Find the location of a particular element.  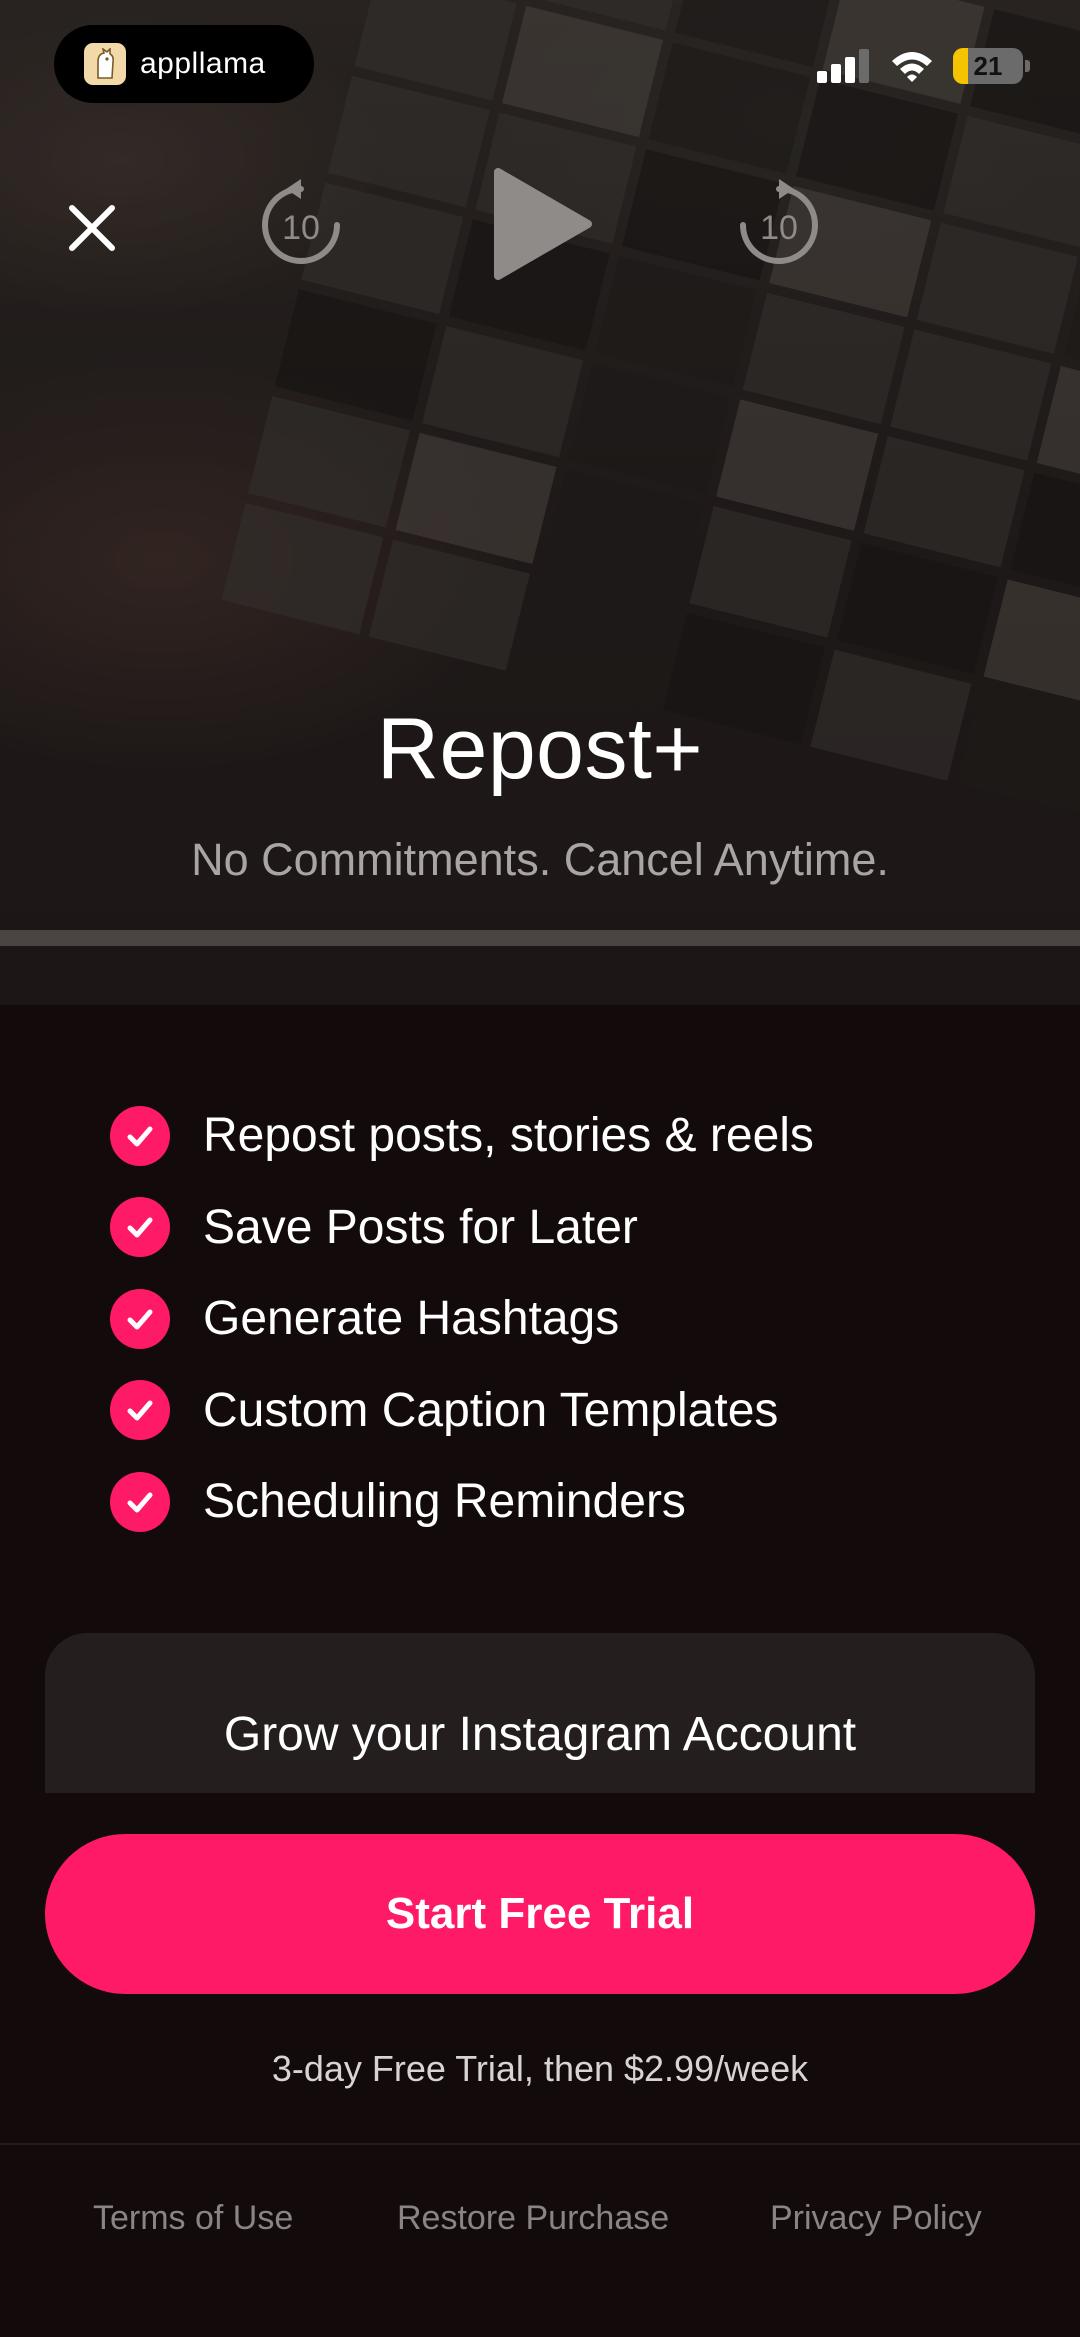

battery-percentage: 21 is located at coordinates (988, 65).